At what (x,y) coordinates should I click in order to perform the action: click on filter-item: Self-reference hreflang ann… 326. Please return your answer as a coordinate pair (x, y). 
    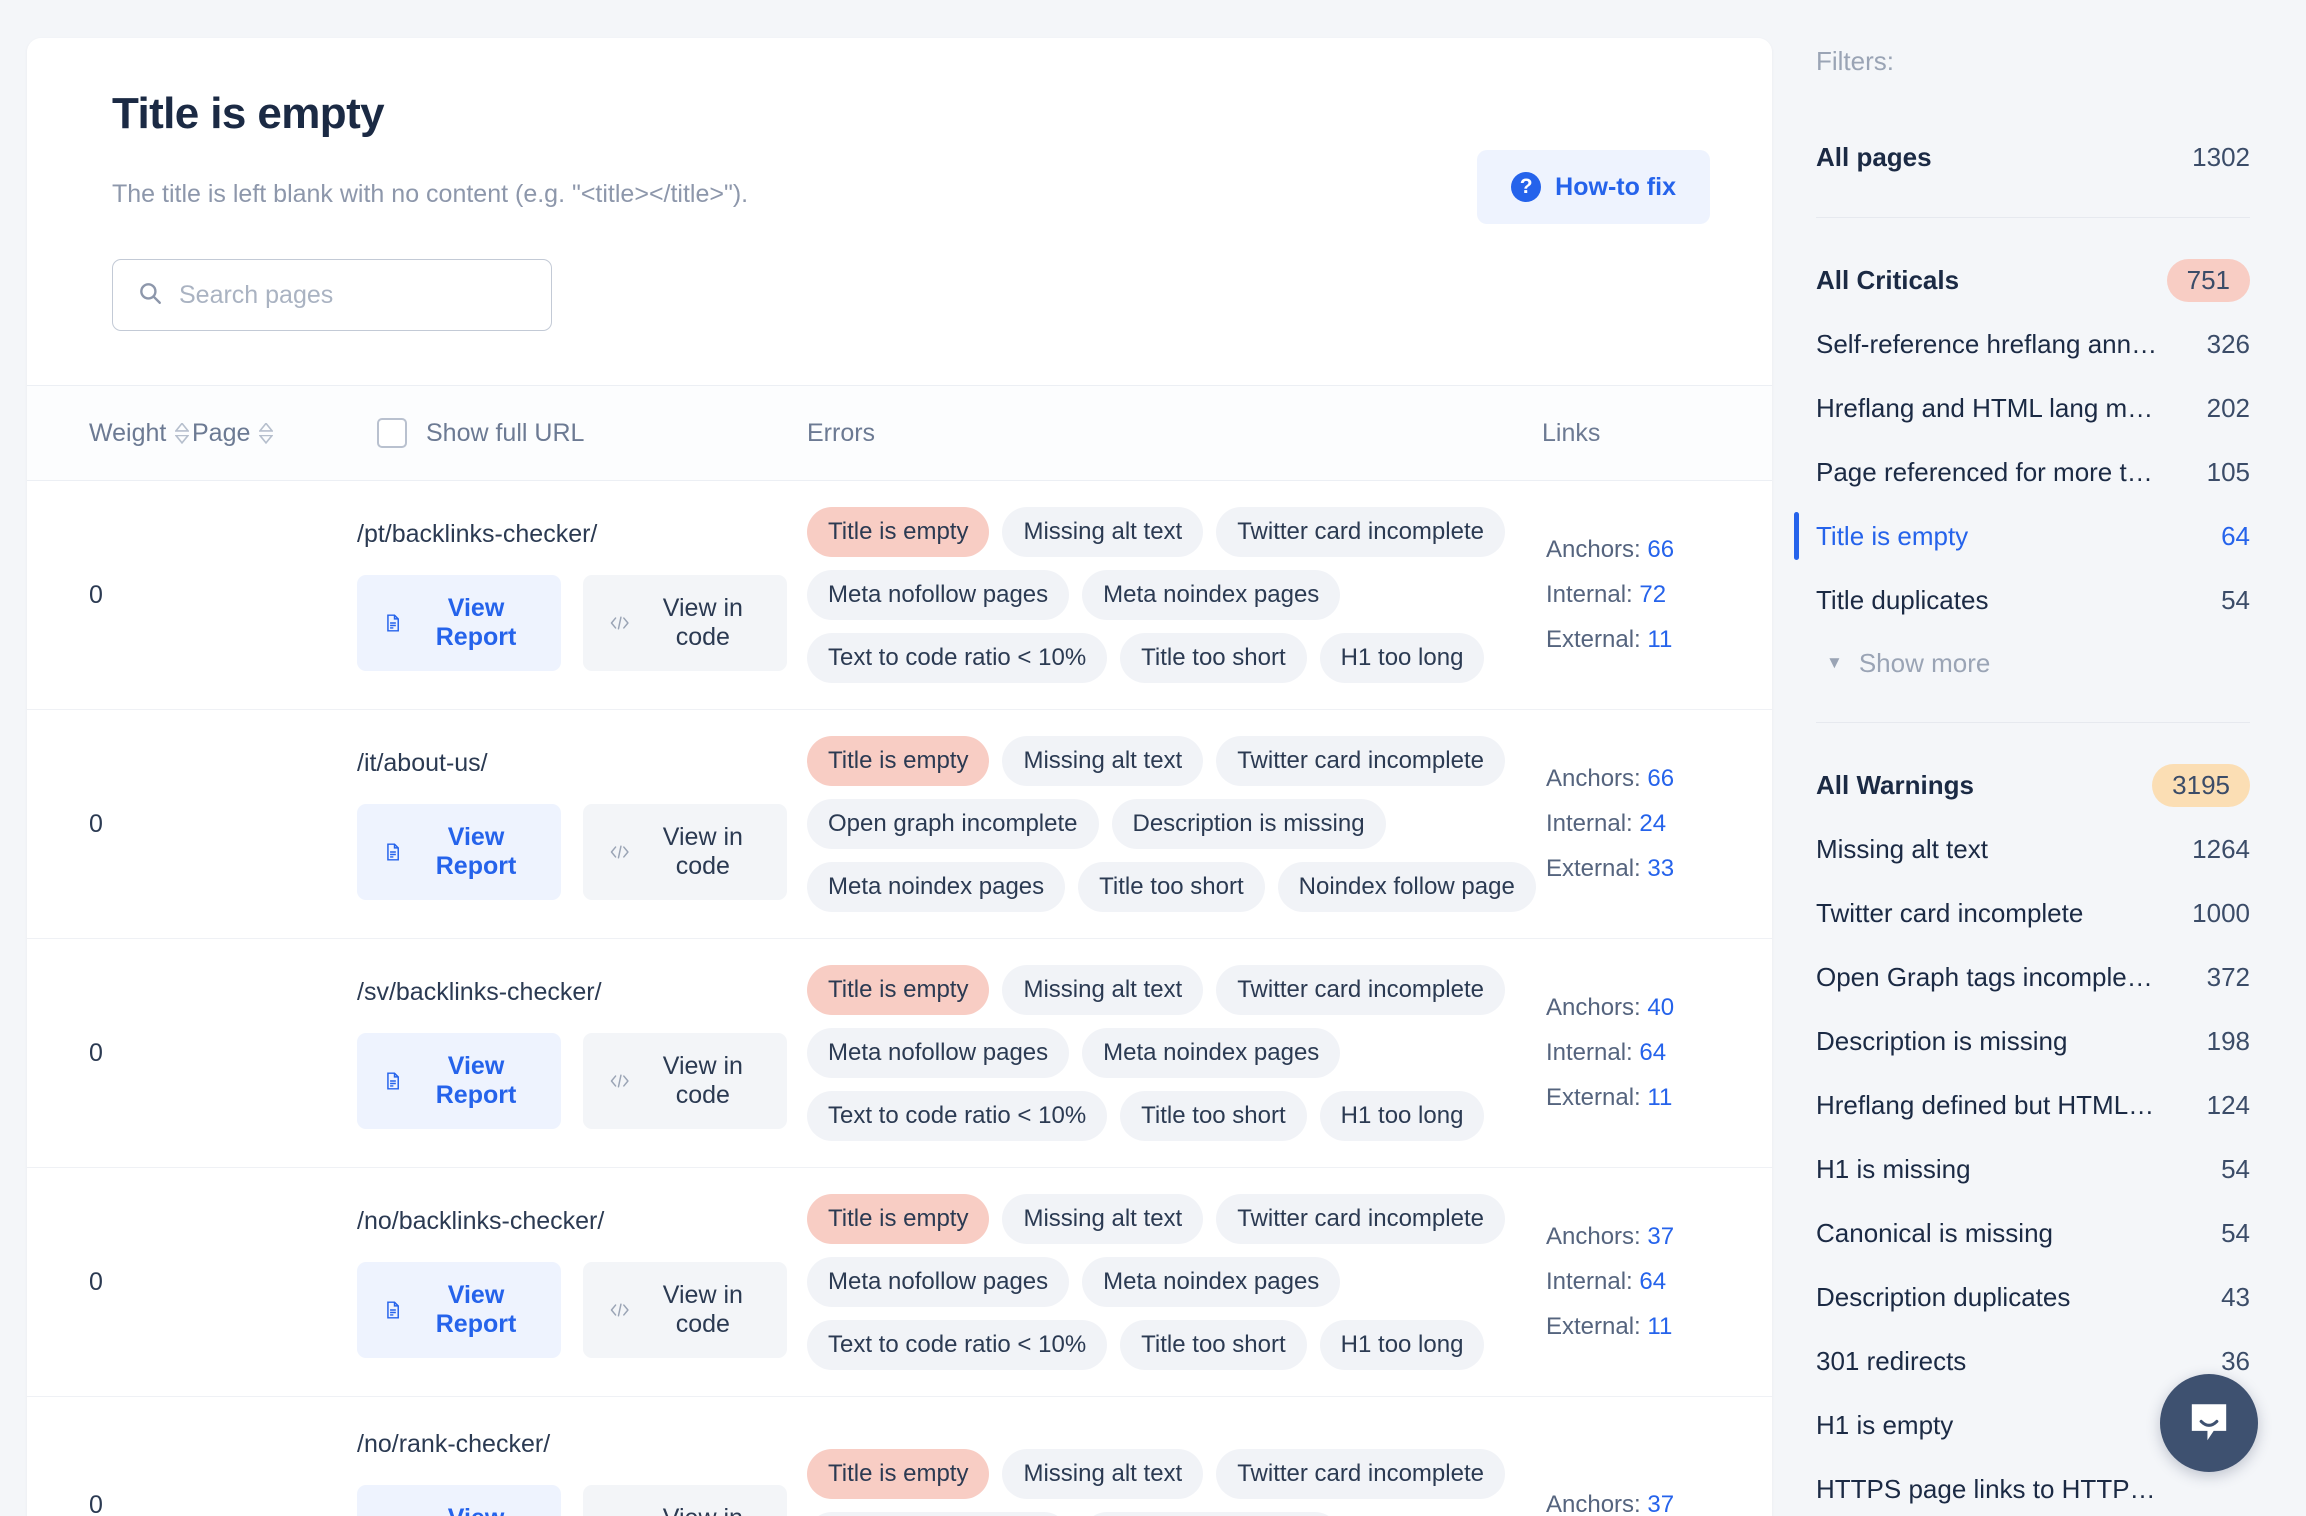
    Looking at the image, I should click on (2033, 344).